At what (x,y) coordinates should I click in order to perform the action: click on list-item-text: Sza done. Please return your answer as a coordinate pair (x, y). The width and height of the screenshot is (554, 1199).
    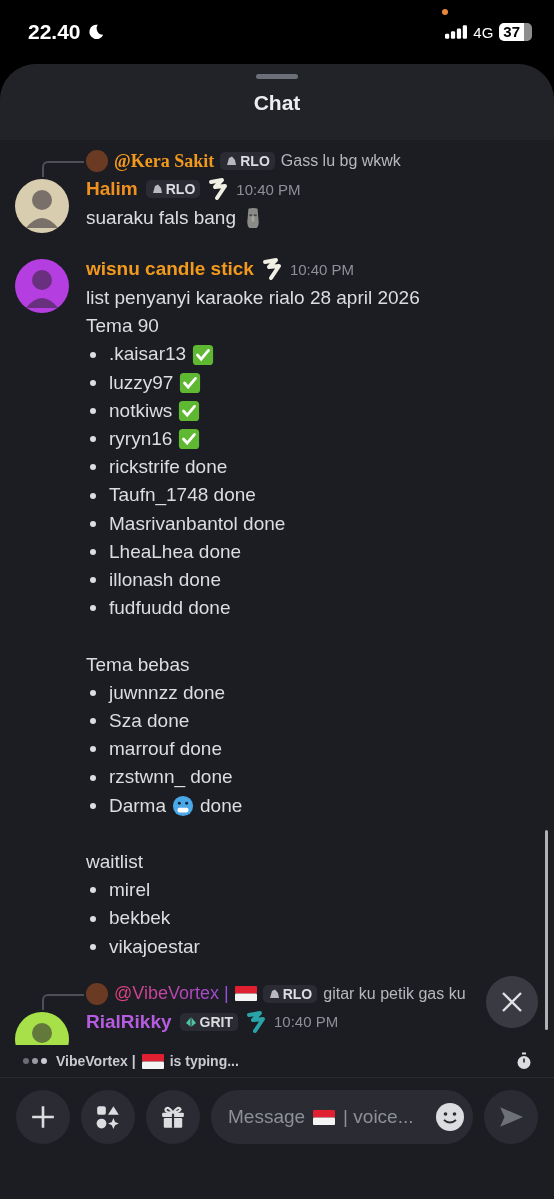
    Looking at the image, I should click on (149, 721).